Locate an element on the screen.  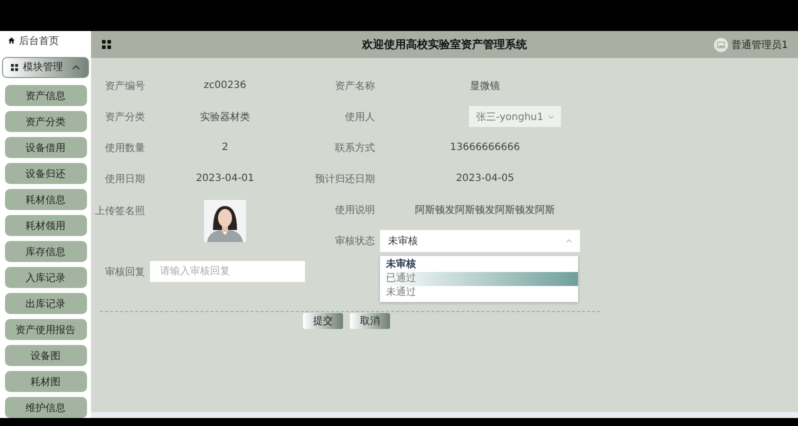
user-name: 普通管理员1 is located at coordinates (760, 45).